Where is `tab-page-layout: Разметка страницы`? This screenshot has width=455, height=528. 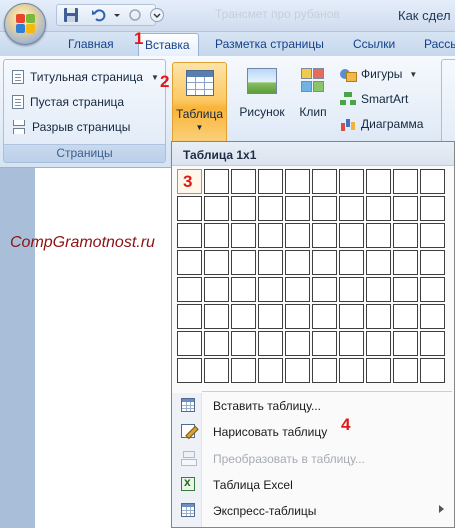 tab-page-layout: Разметка страницы is located at coordinates (269, 44).